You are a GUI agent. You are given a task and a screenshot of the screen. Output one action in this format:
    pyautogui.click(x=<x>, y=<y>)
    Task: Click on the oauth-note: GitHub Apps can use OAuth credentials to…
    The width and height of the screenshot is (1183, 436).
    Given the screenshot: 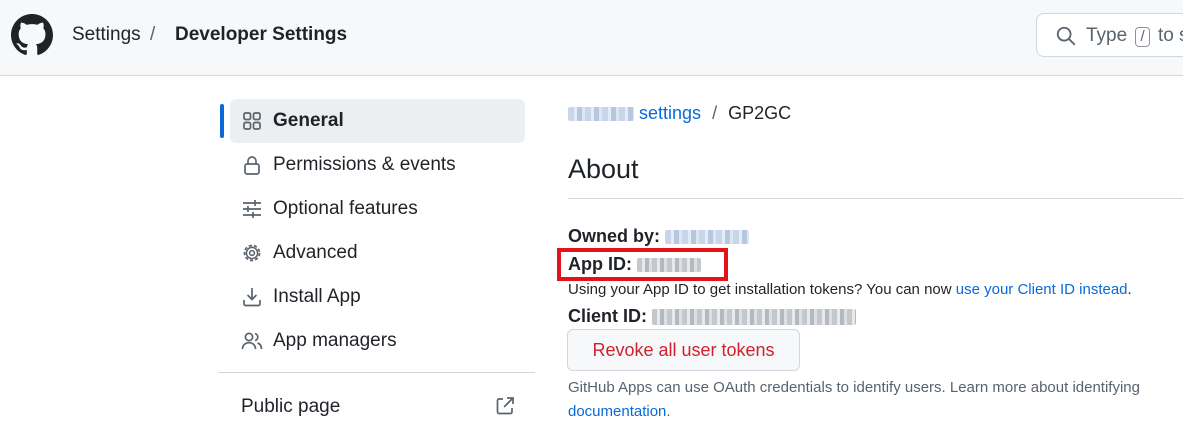 What is the action you would take?
    pyautogui.click(x=854, y=387)
    